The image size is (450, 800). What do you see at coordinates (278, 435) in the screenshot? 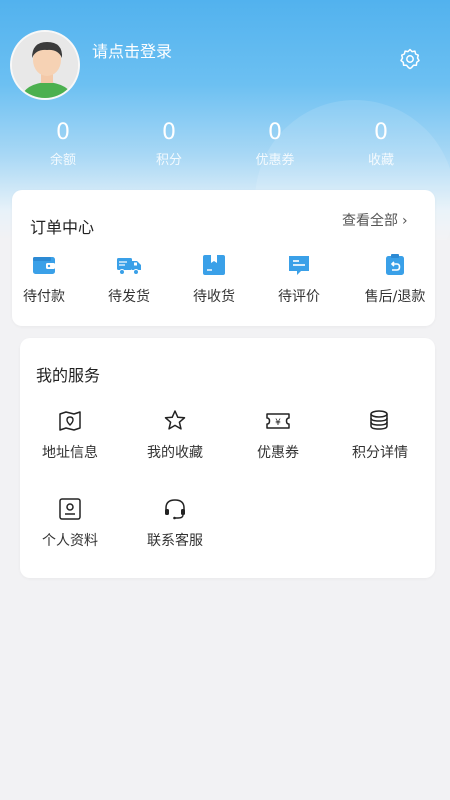
I see `service-coupons: ¥ 优惠券` at bounding box center [278, 435].